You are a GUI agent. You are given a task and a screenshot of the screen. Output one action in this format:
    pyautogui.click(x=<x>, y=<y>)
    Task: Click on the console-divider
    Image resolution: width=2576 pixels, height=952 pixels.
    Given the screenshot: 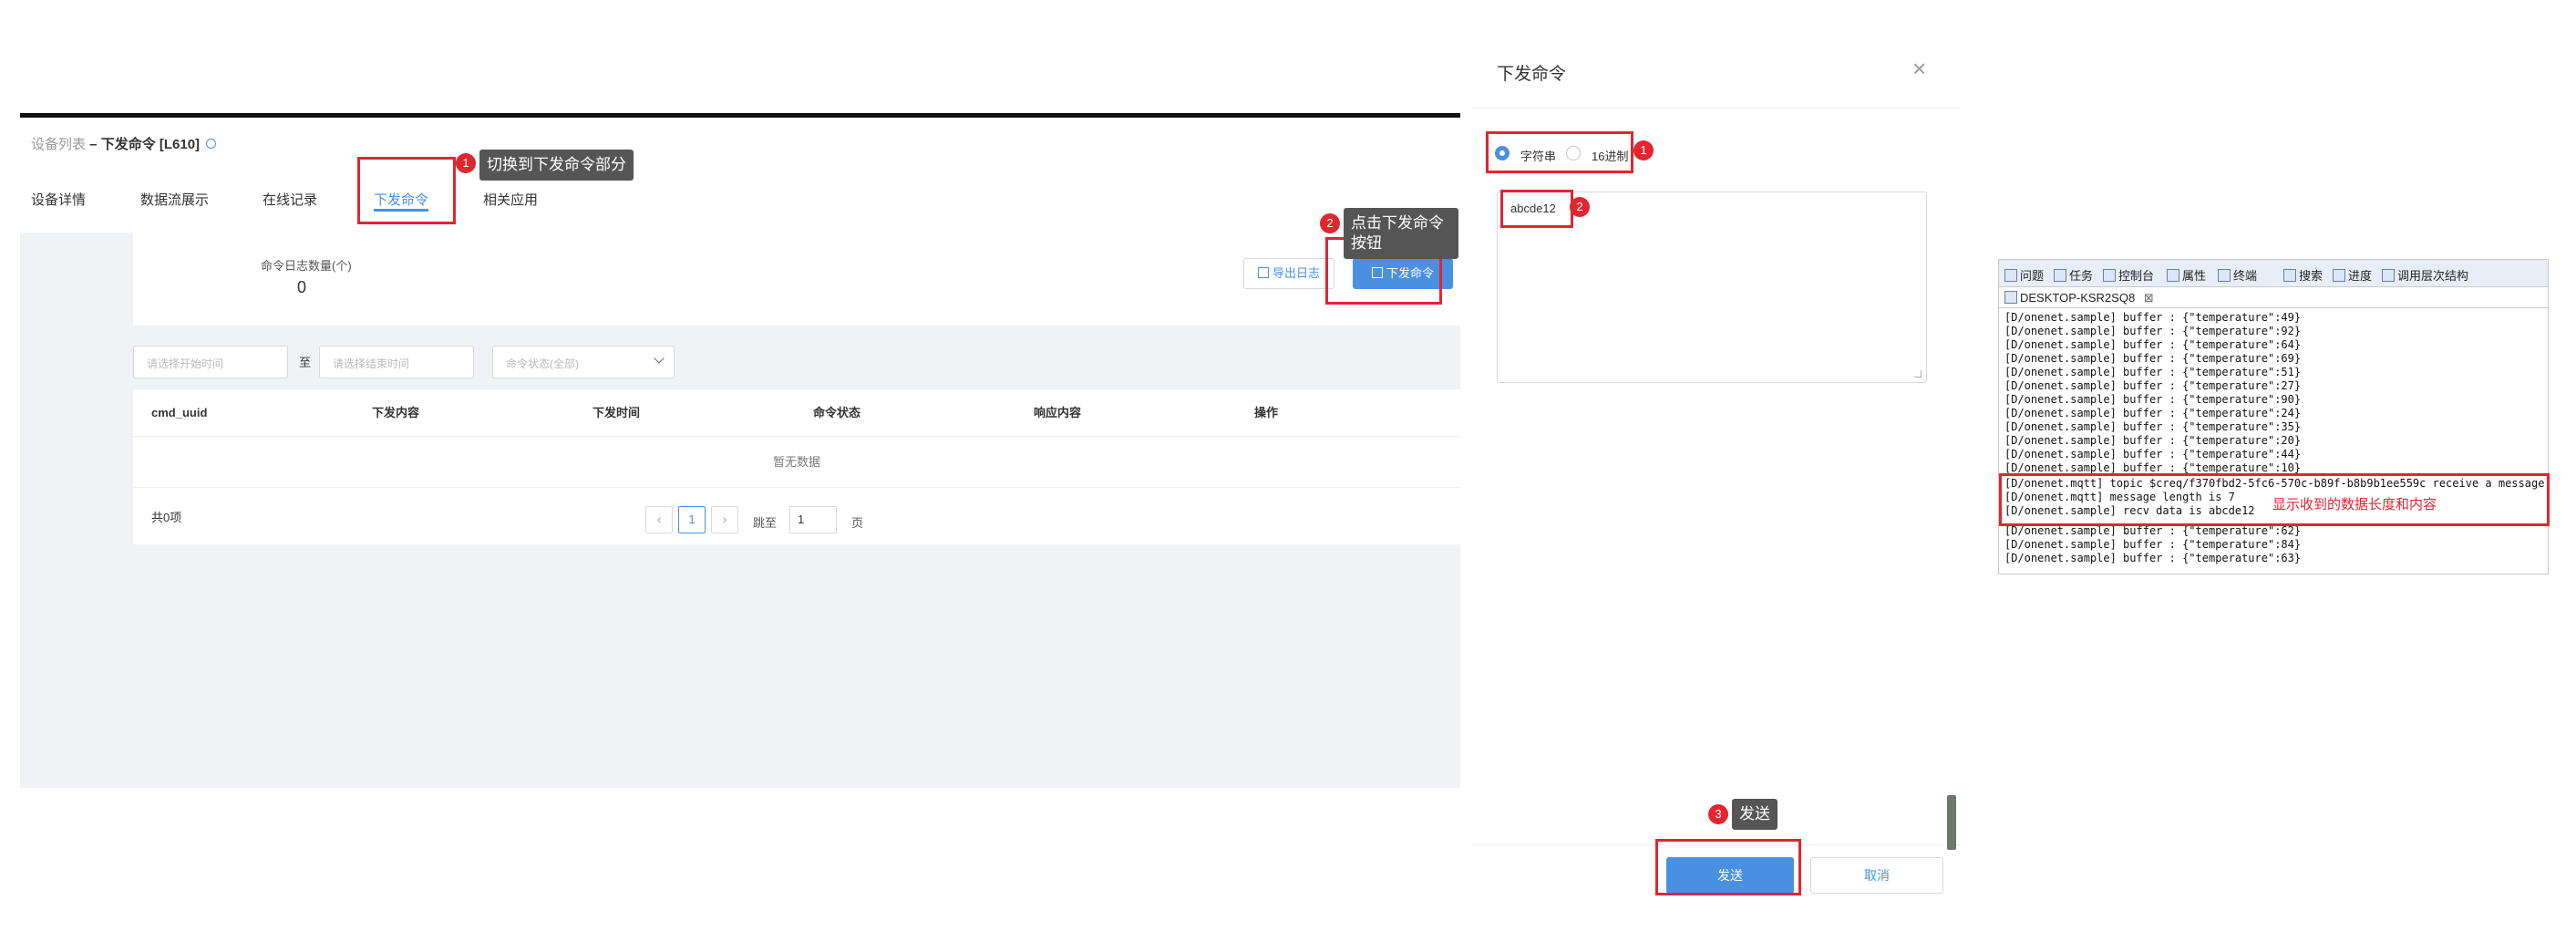 What is the action you would take?
    pyautogui.click(x=2273, y=307)
    